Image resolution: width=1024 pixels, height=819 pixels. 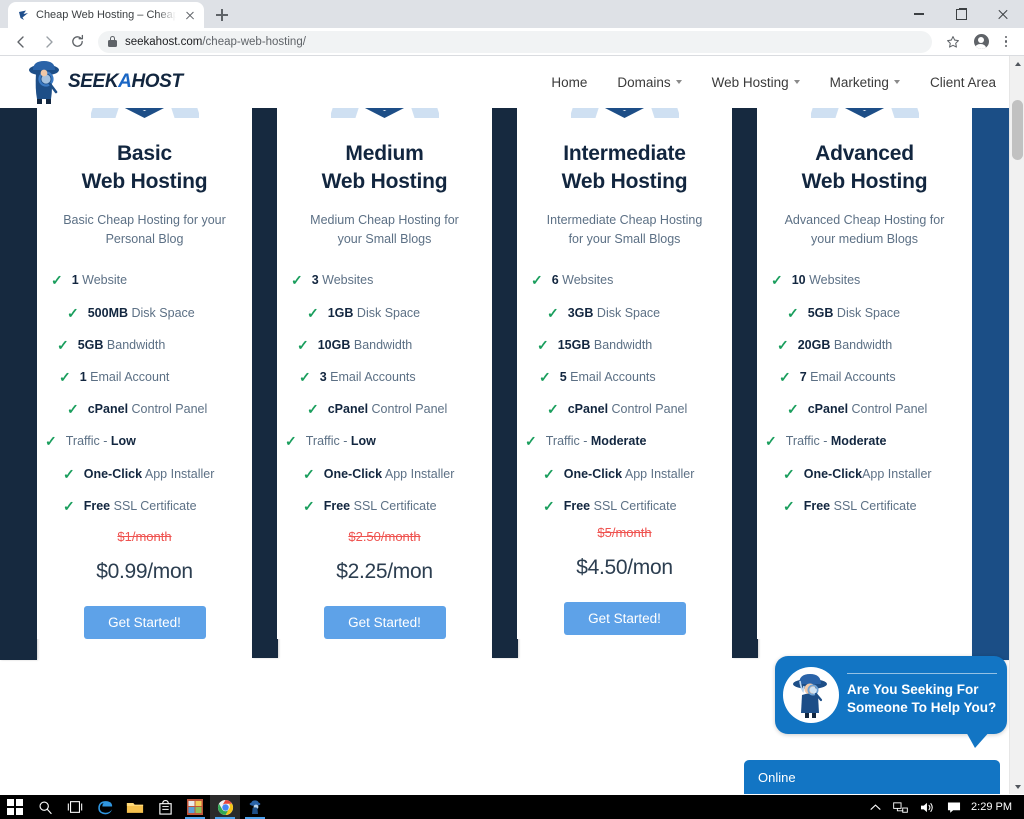 What do you see at coordinates (225, 807) in the screenshot?
I see `chrome-icon` at bounding box center [225, 807].